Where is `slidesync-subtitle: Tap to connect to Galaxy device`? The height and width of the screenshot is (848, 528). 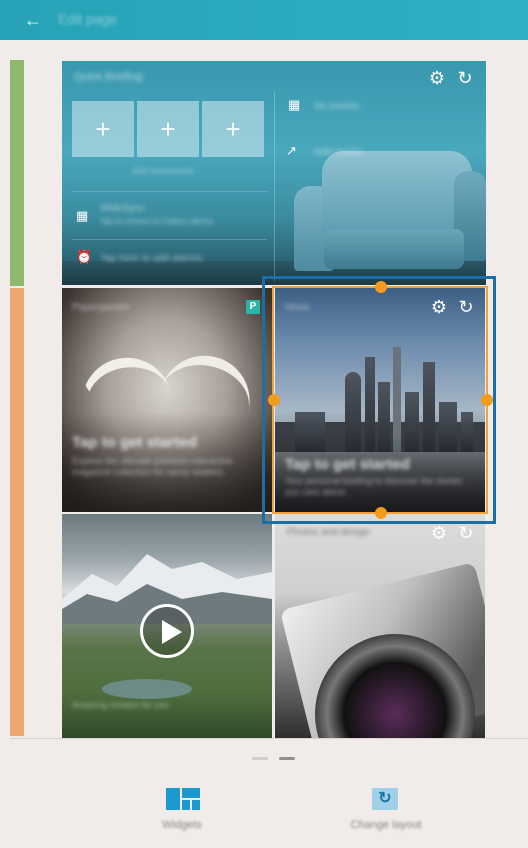 slidesync-subtitle: Tap to connect to Galaxy device is located at coordinates (157, 221).